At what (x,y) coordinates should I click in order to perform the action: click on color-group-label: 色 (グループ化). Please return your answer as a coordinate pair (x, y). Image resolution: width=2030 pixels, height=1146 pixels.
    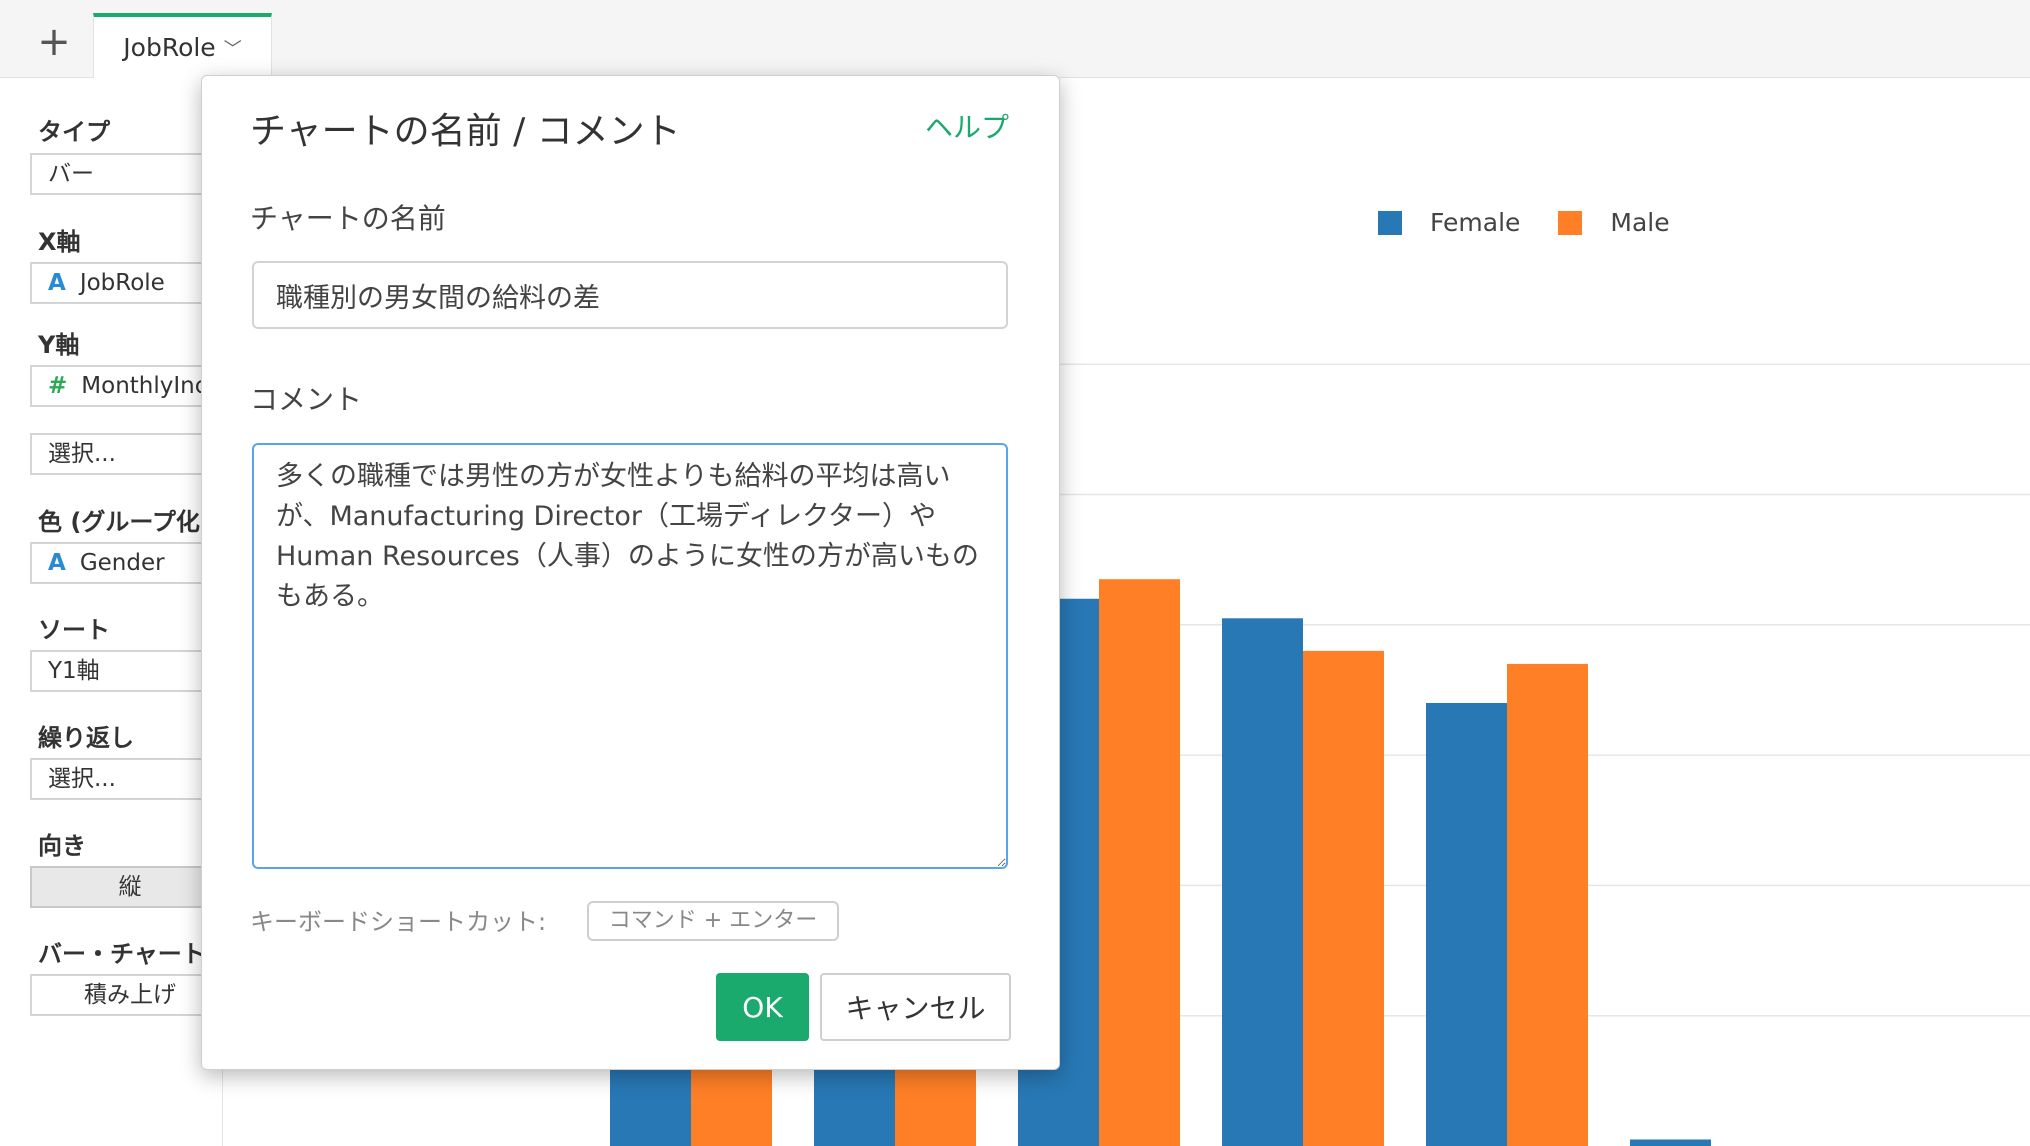
    Looking at the image, I should click on (124, 522).